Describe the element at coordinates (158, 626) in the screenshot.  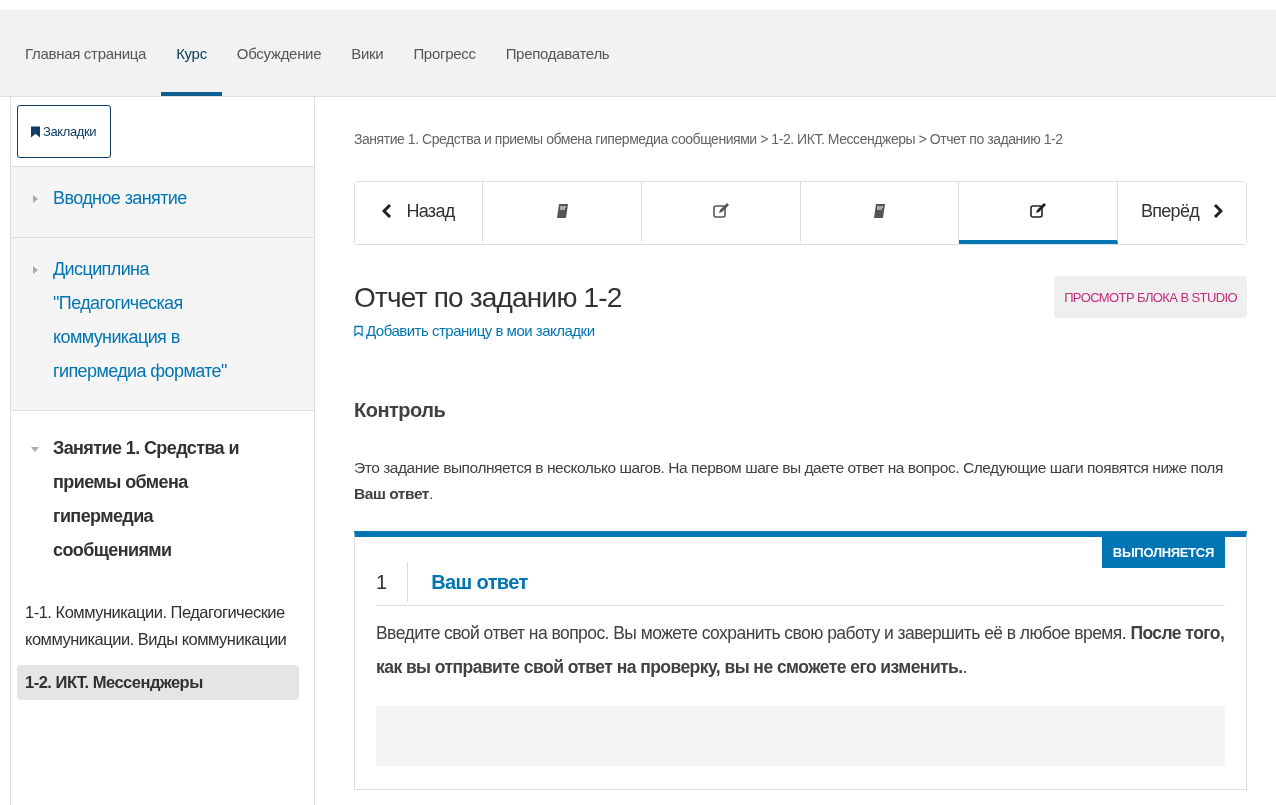
I see `subsection-link: 1-1. Коммуникации. Педагогические коммуникации. Виды коммуникации` at that location.